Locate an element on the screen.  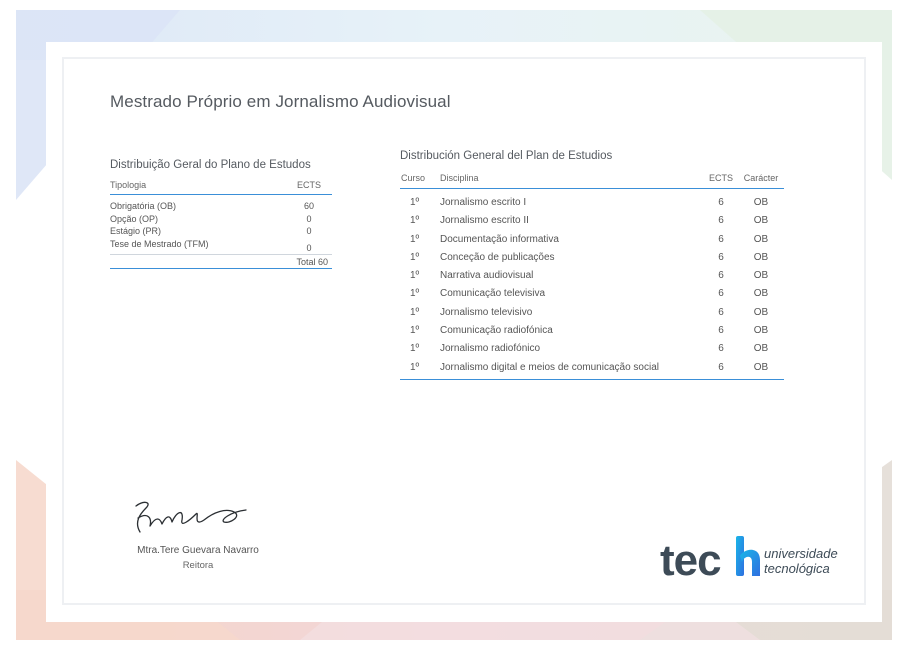
row-disciplina: Jornalismo escrito II is located at coordinates (484, 221).